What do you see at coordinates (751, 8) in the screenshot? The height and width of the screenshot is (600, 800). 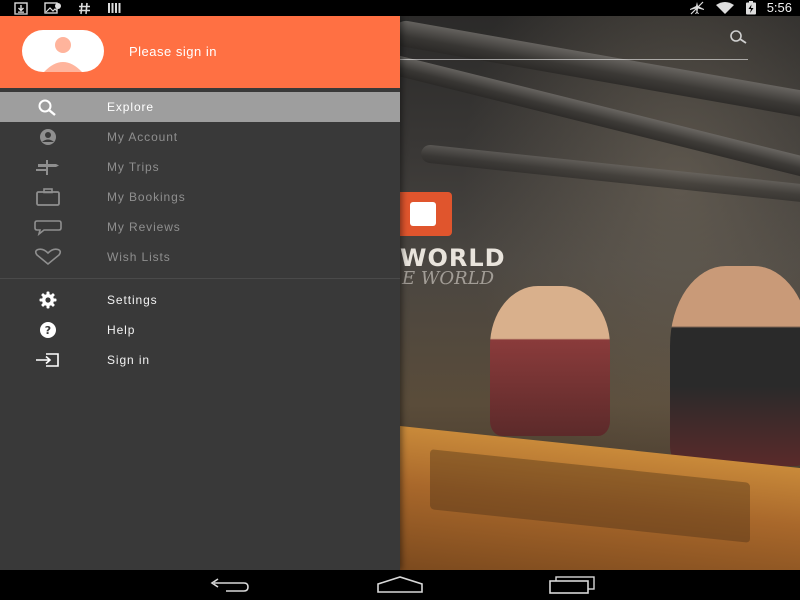 I see `battery-charging-icon` at bounding box center [751, 8].